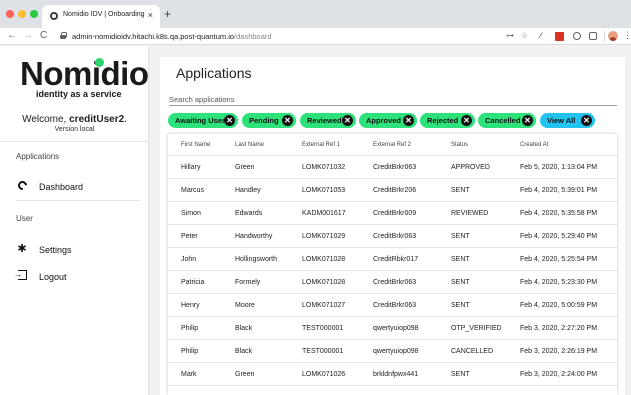  I want to click on sidebar-item-label: Logout, so click(53, 277).